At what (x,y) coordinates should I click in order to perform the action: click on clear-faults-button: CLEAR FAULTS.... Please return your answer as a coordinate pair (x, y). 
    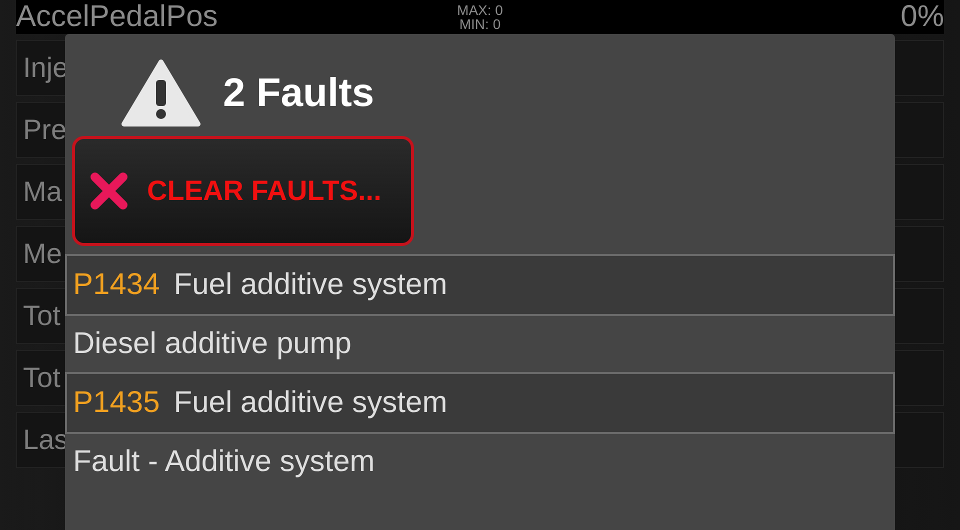
    Looking at the image, I should click on (243, 191).